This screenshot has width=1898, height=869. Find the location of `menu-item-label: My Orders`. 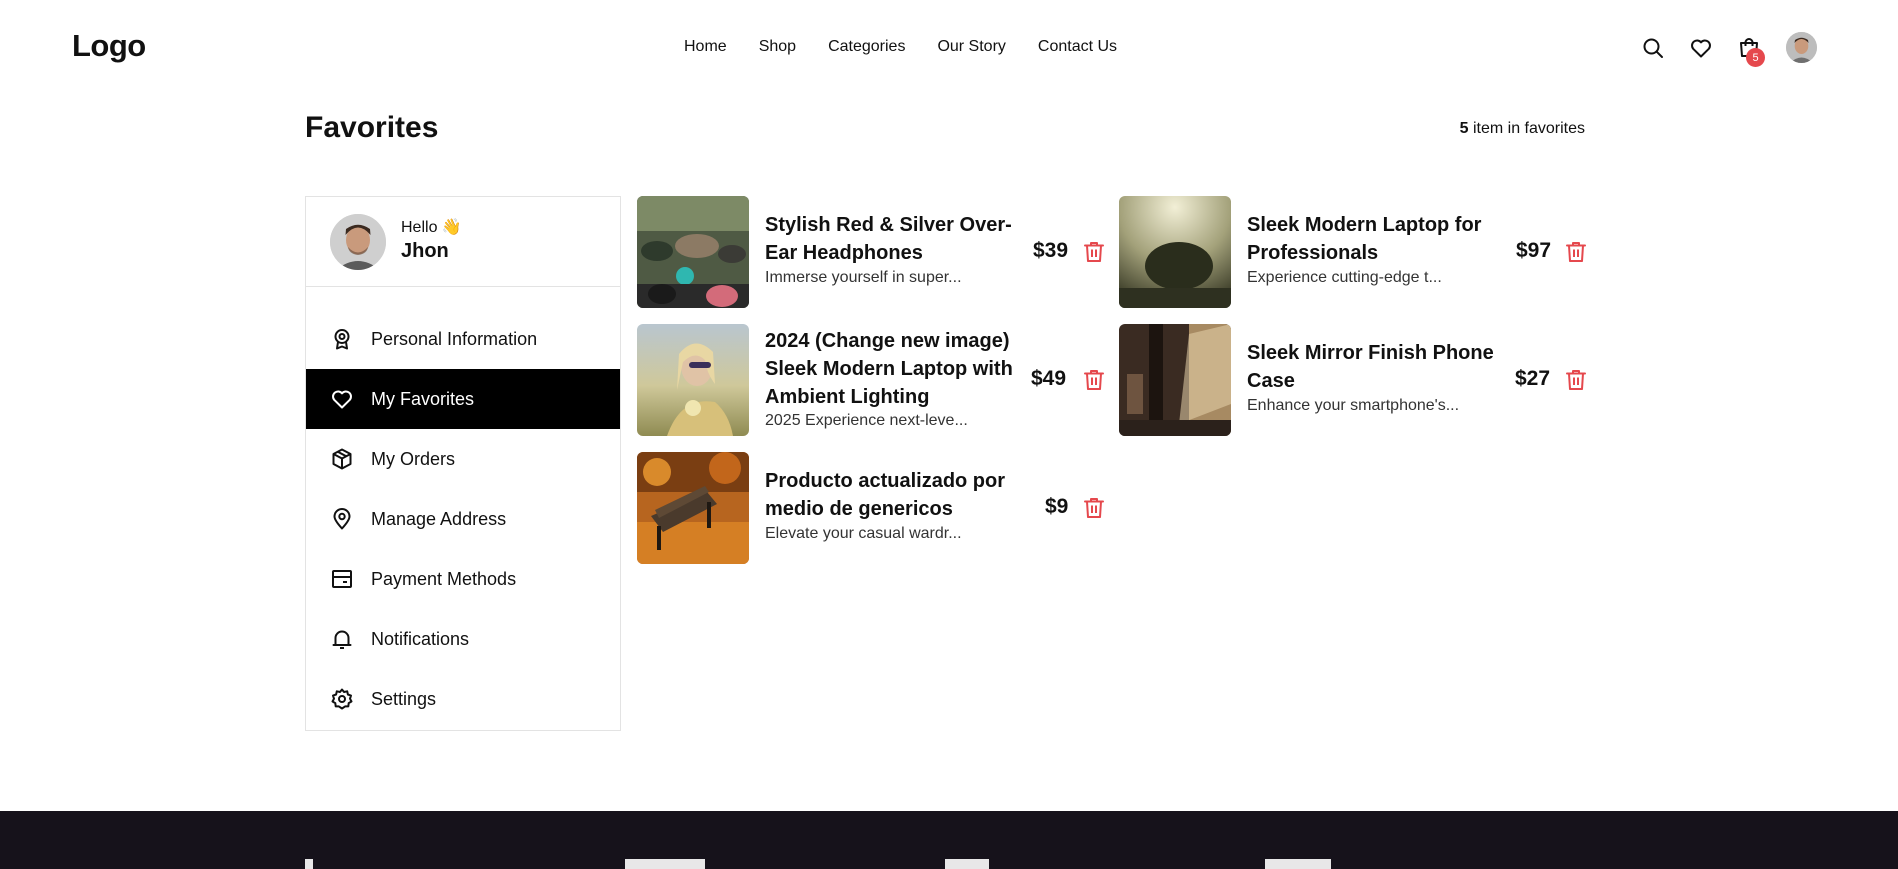

menu-item-label: My Orders is located at coordinates (413, 458).